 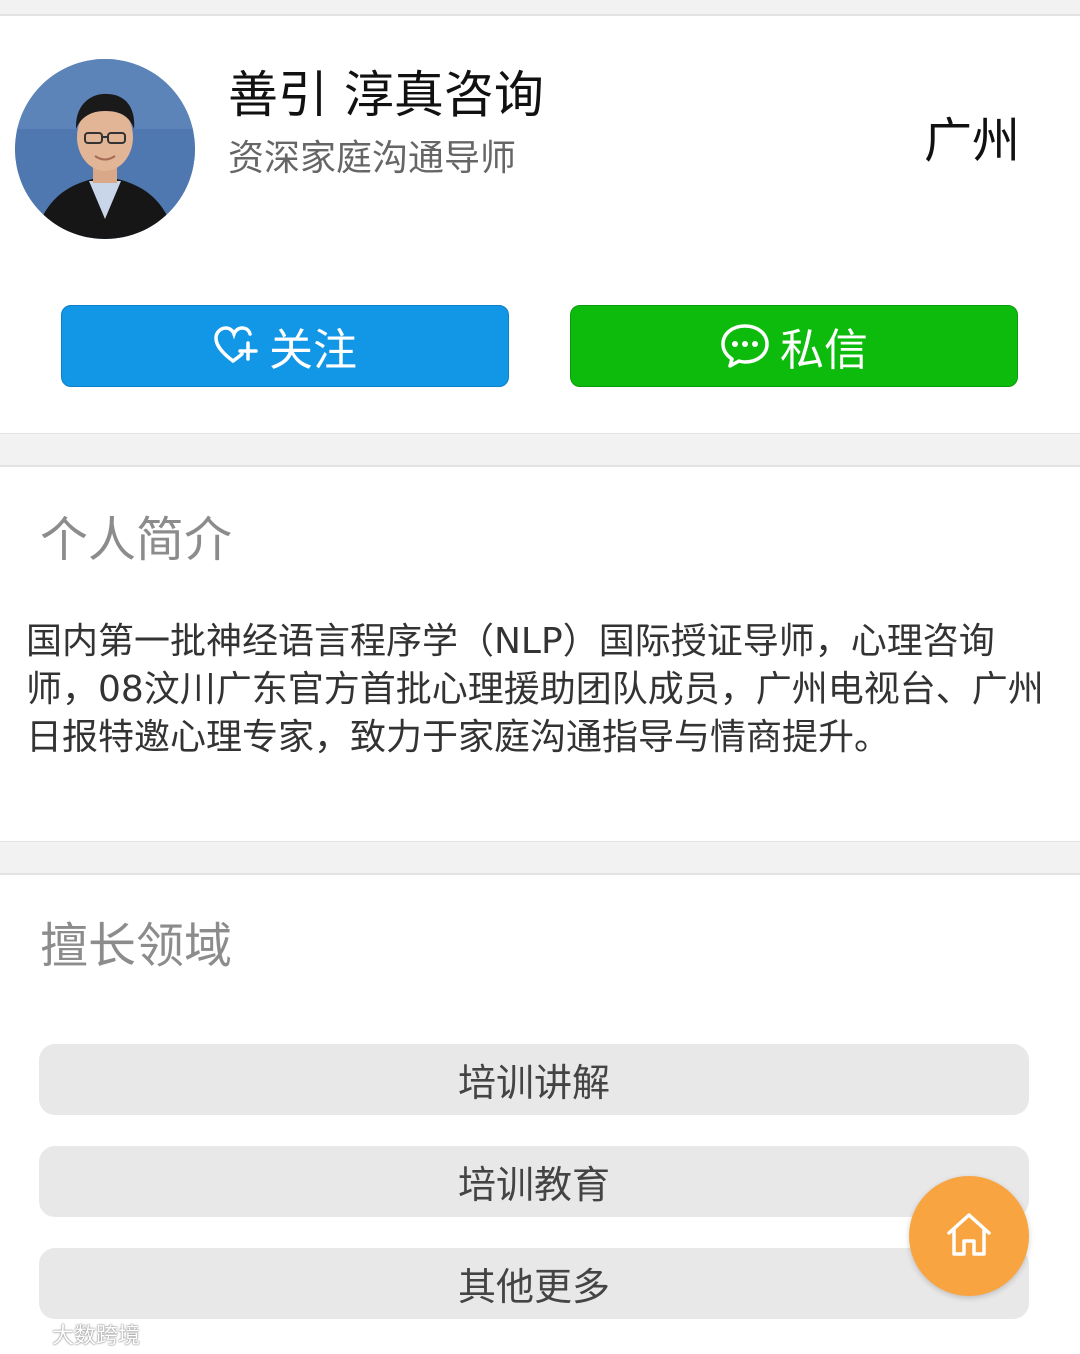 I want to click on profile-location: 广州, so click(x=972, y=141).